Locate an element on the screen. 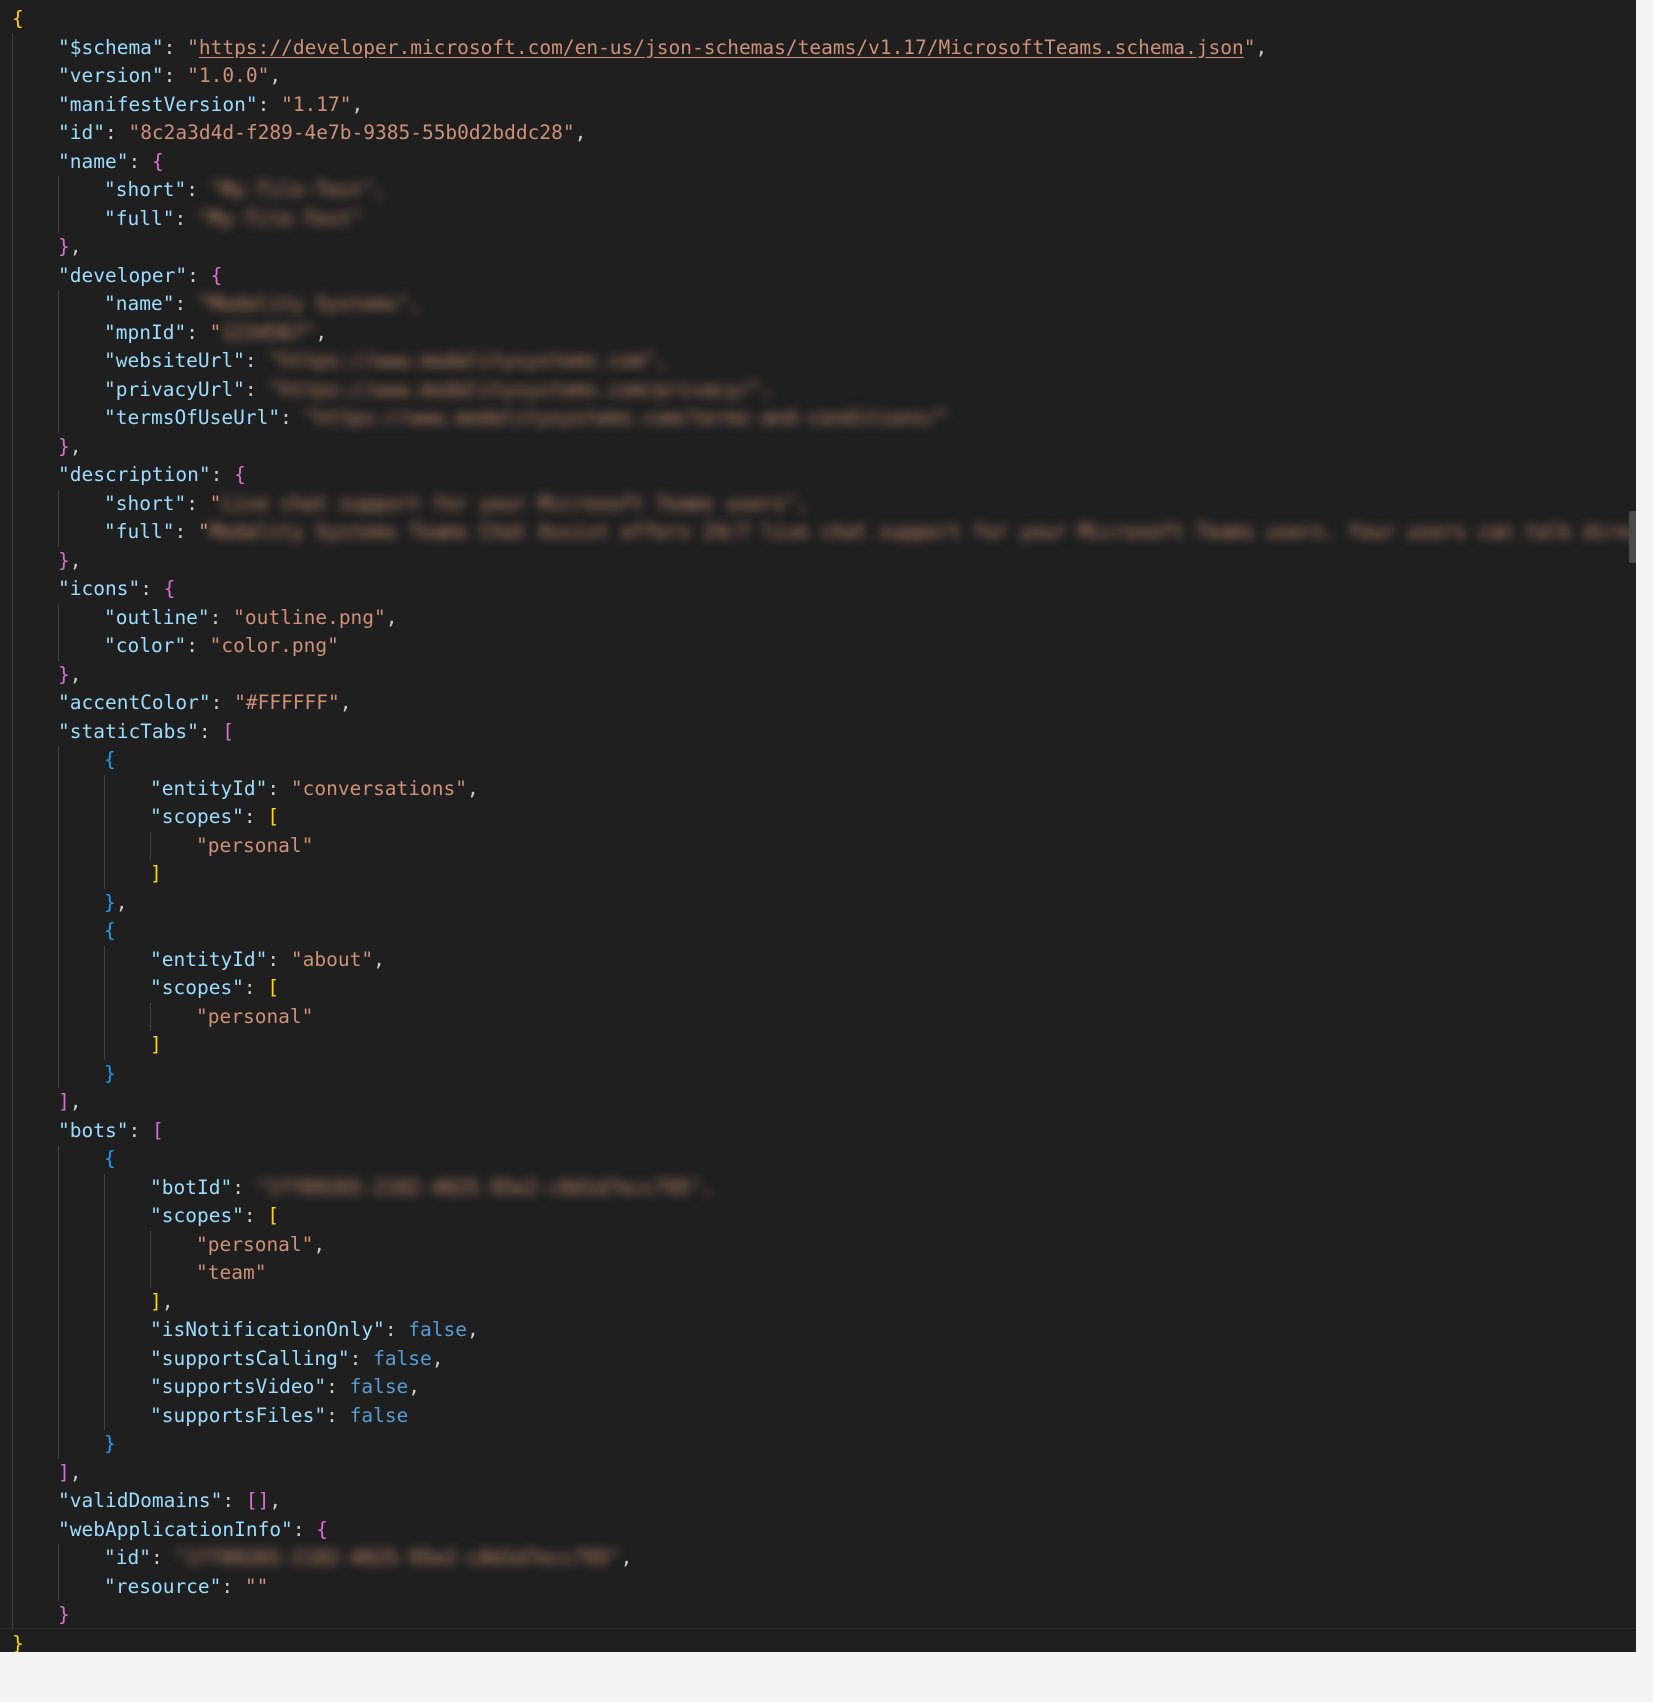 This screenshot has height=1702, width=1653. code-token: "staticTabs" is located at coordinates (128, 731).